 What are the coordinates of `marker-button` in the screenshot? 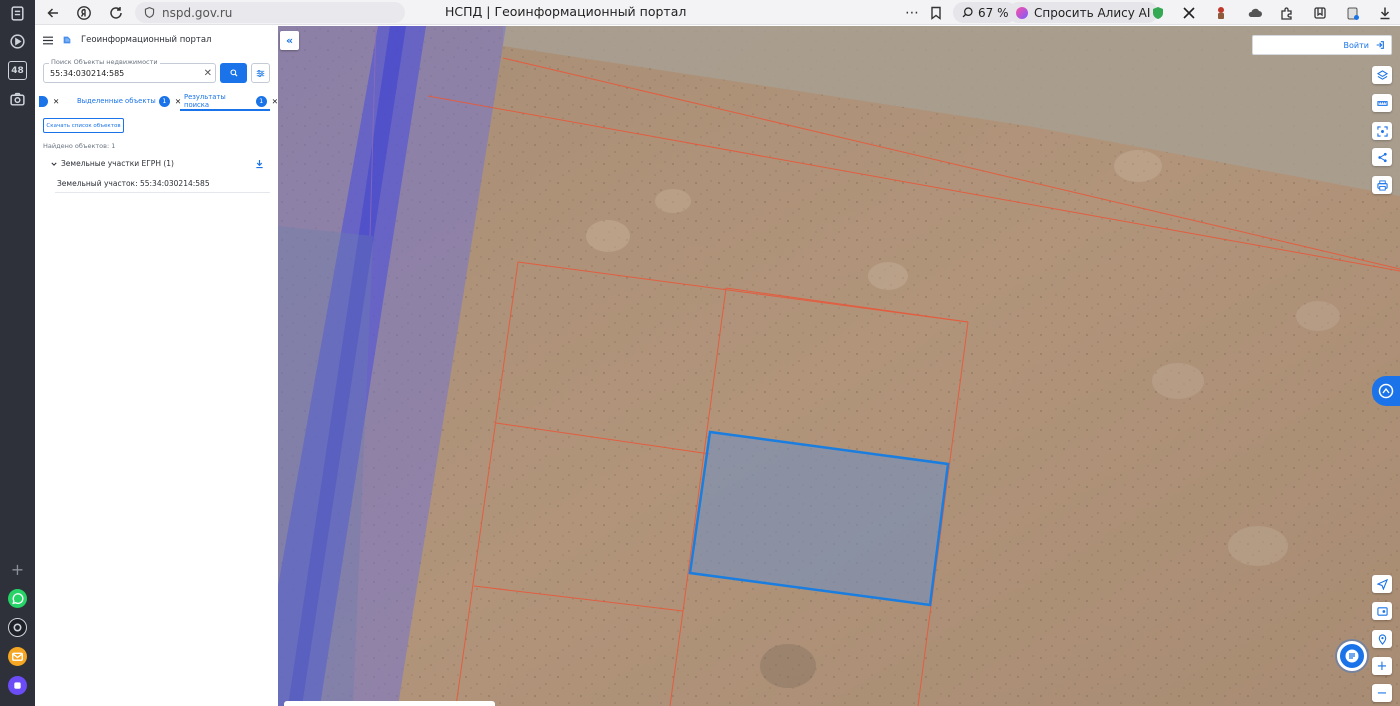 It's located at (1382, 639).